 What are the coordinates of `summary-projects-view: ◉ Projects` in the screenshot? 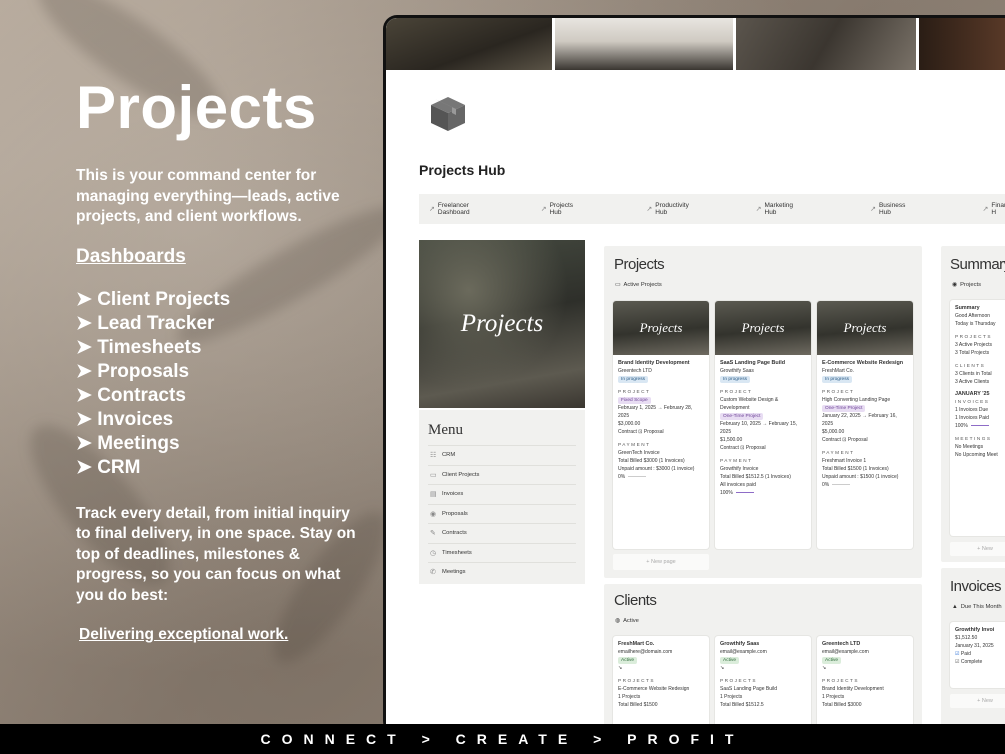 It's located at (966, 285).